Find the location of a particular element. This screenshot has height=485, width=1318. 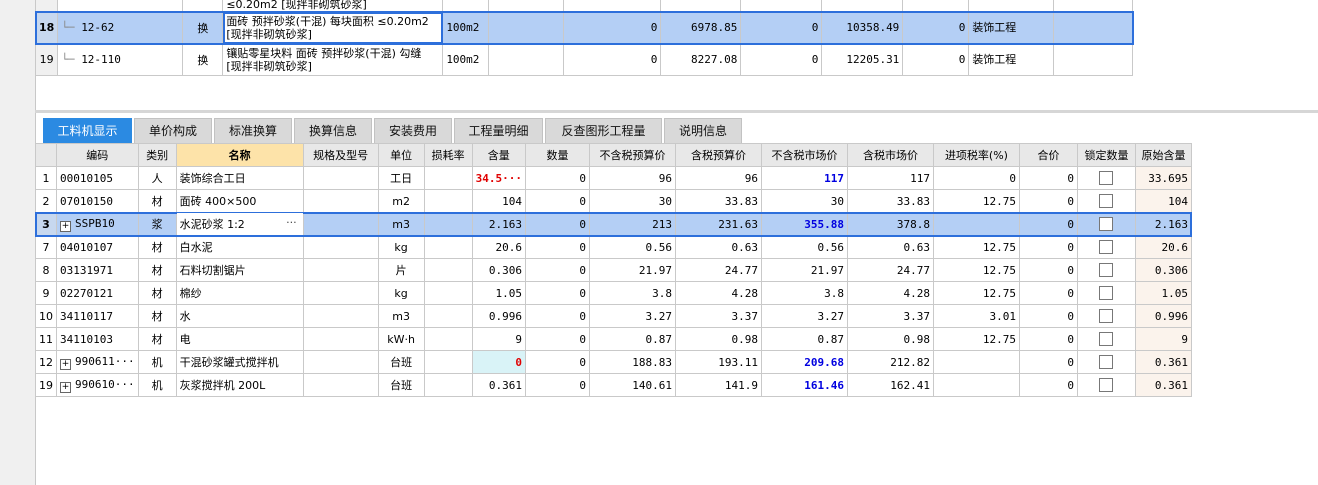

content-cell: 0.306 is located at coordinates (498, 270).